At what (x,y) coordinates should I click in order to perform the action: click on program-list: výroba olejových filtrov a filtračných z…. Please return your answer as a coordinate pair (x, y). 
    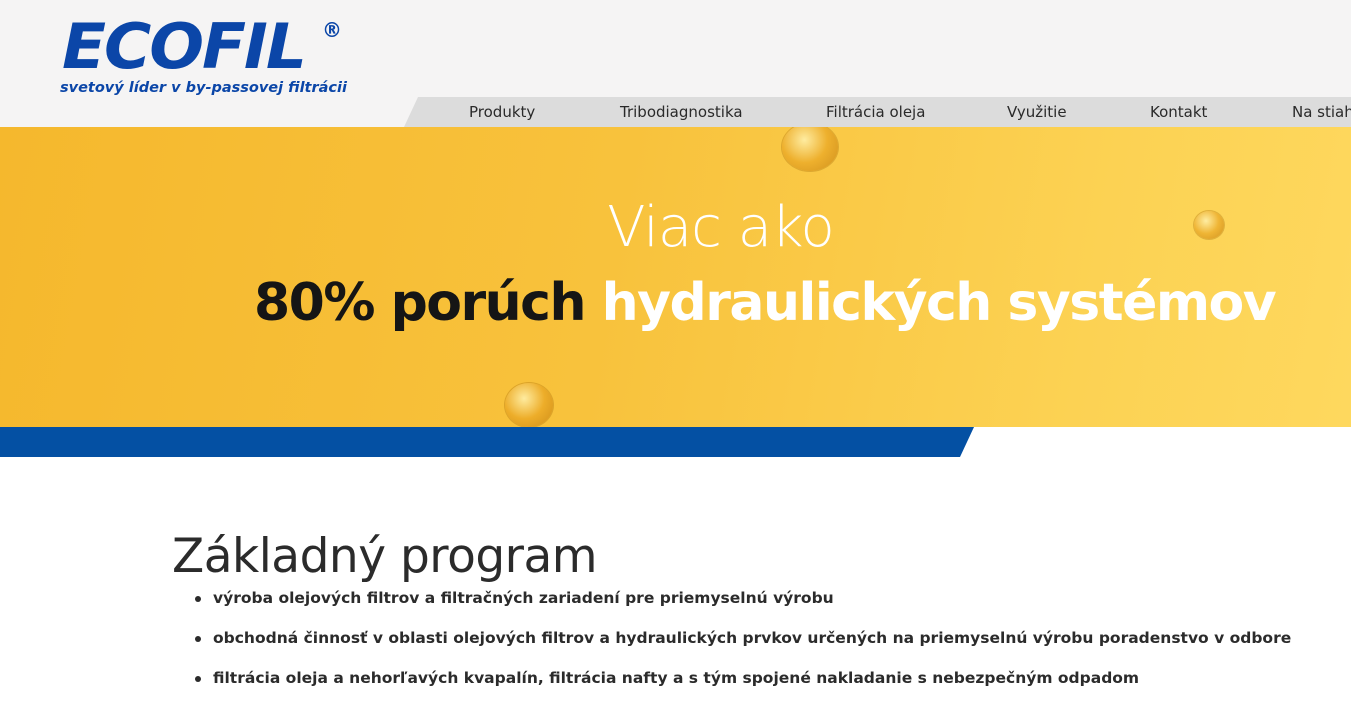
    Looking at the image, I should click on (742, 648).